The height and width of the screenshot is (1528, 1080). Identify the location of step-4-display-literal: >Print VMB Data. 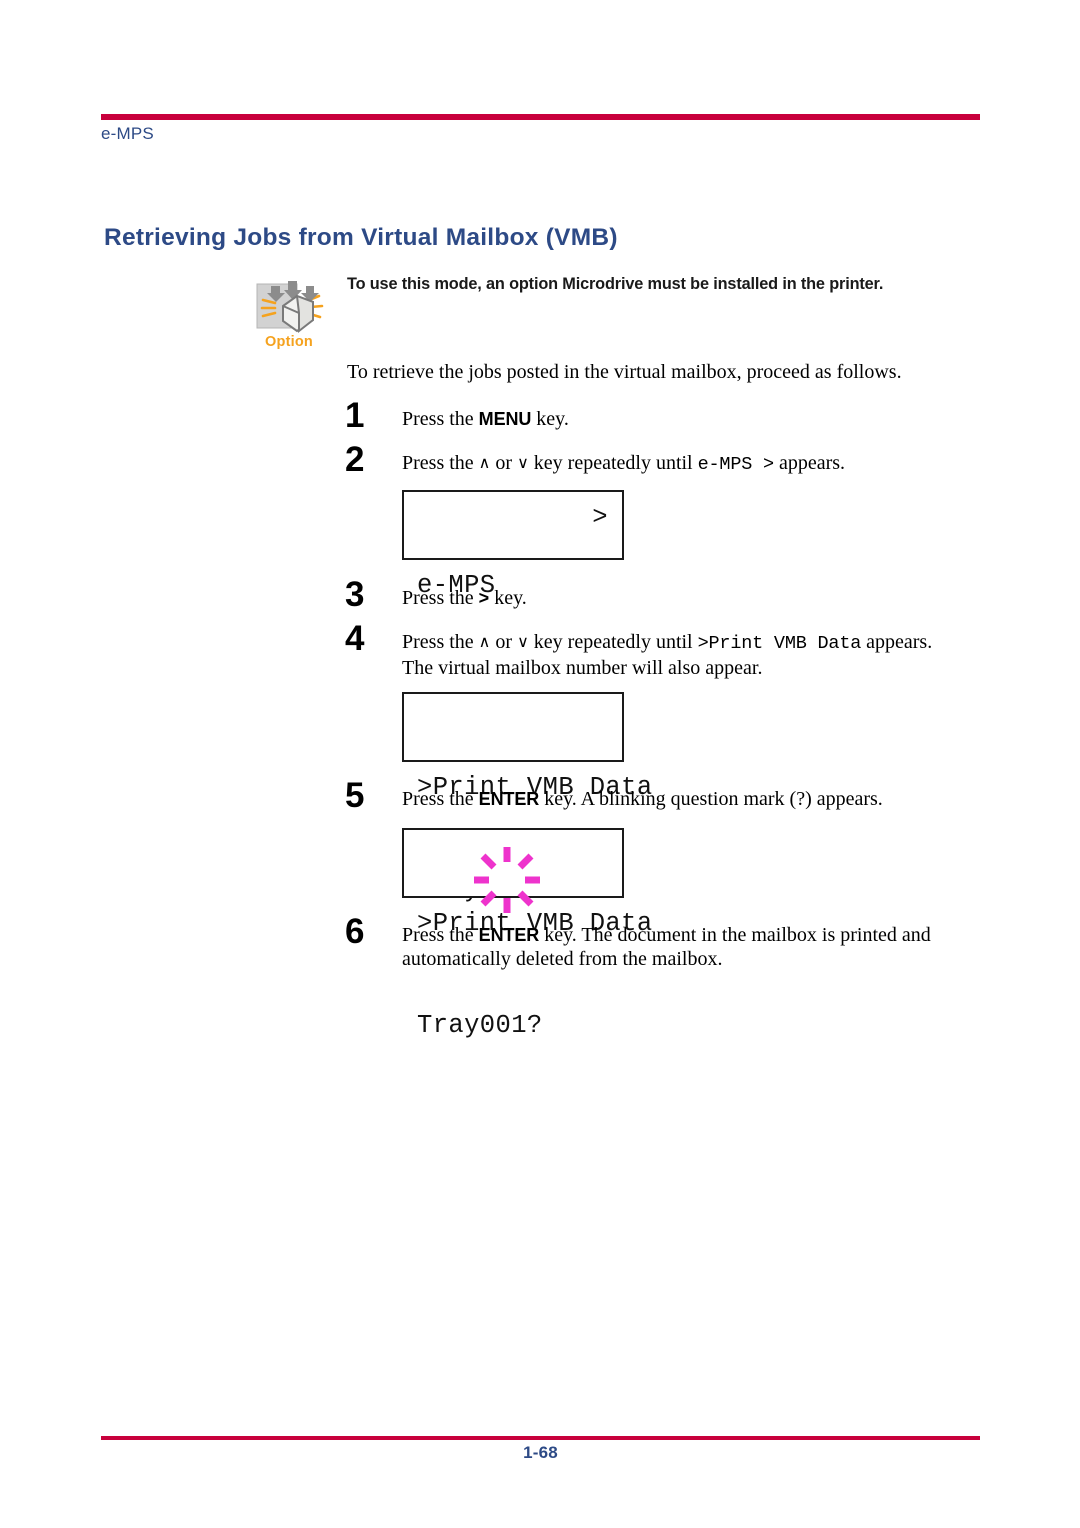
(779, 643).